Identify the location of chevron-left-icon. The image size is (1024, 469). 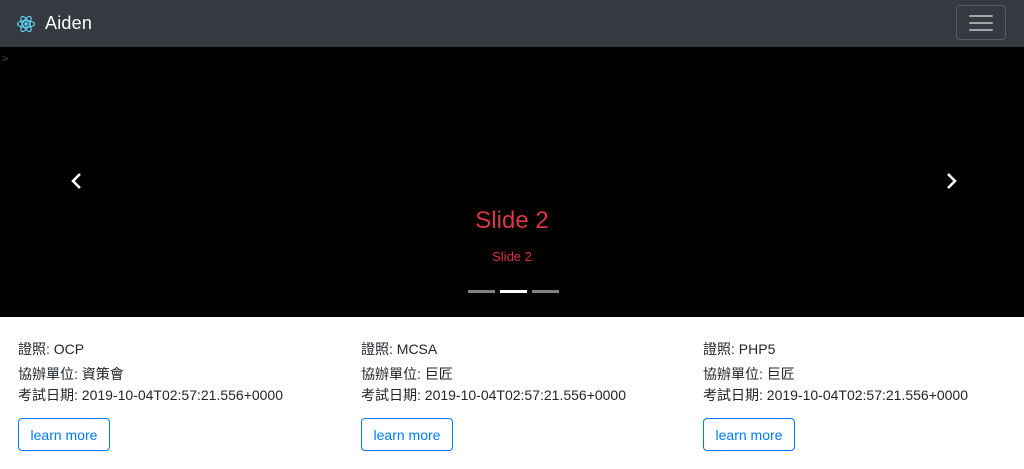
(76, 181).